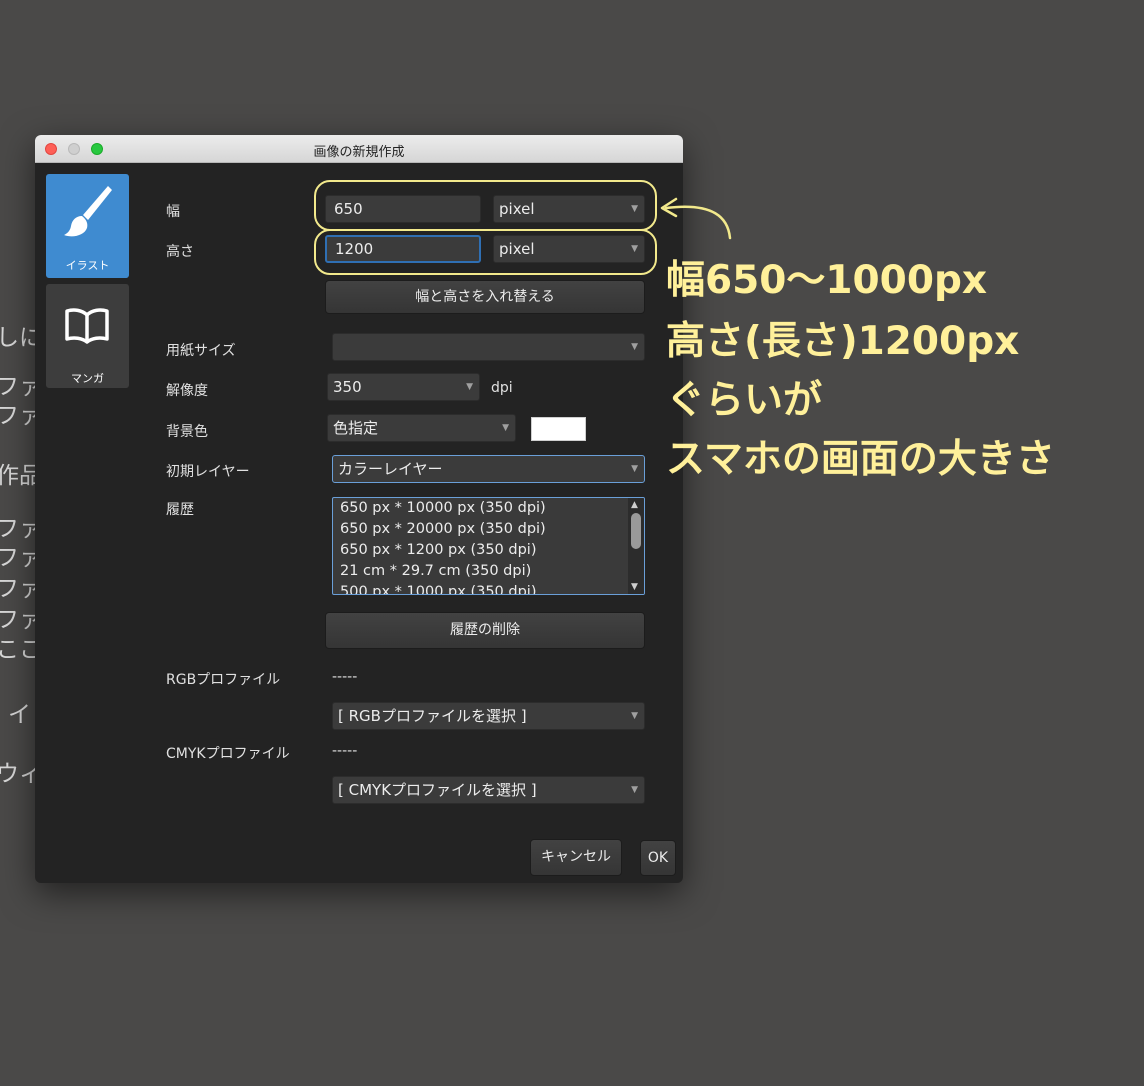 The width and height of the screenshot is (1144, 1086). I want to click on rgb-profile-value: -----, so click(345, 677).